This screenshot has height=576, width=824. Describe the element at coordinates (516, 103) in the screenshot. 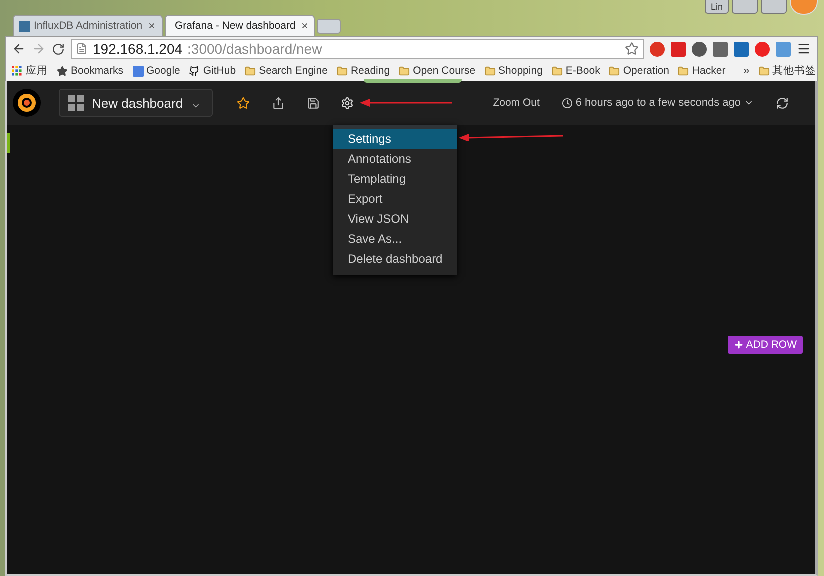

I see `zoom-out-button: Zoom Out` at that location.